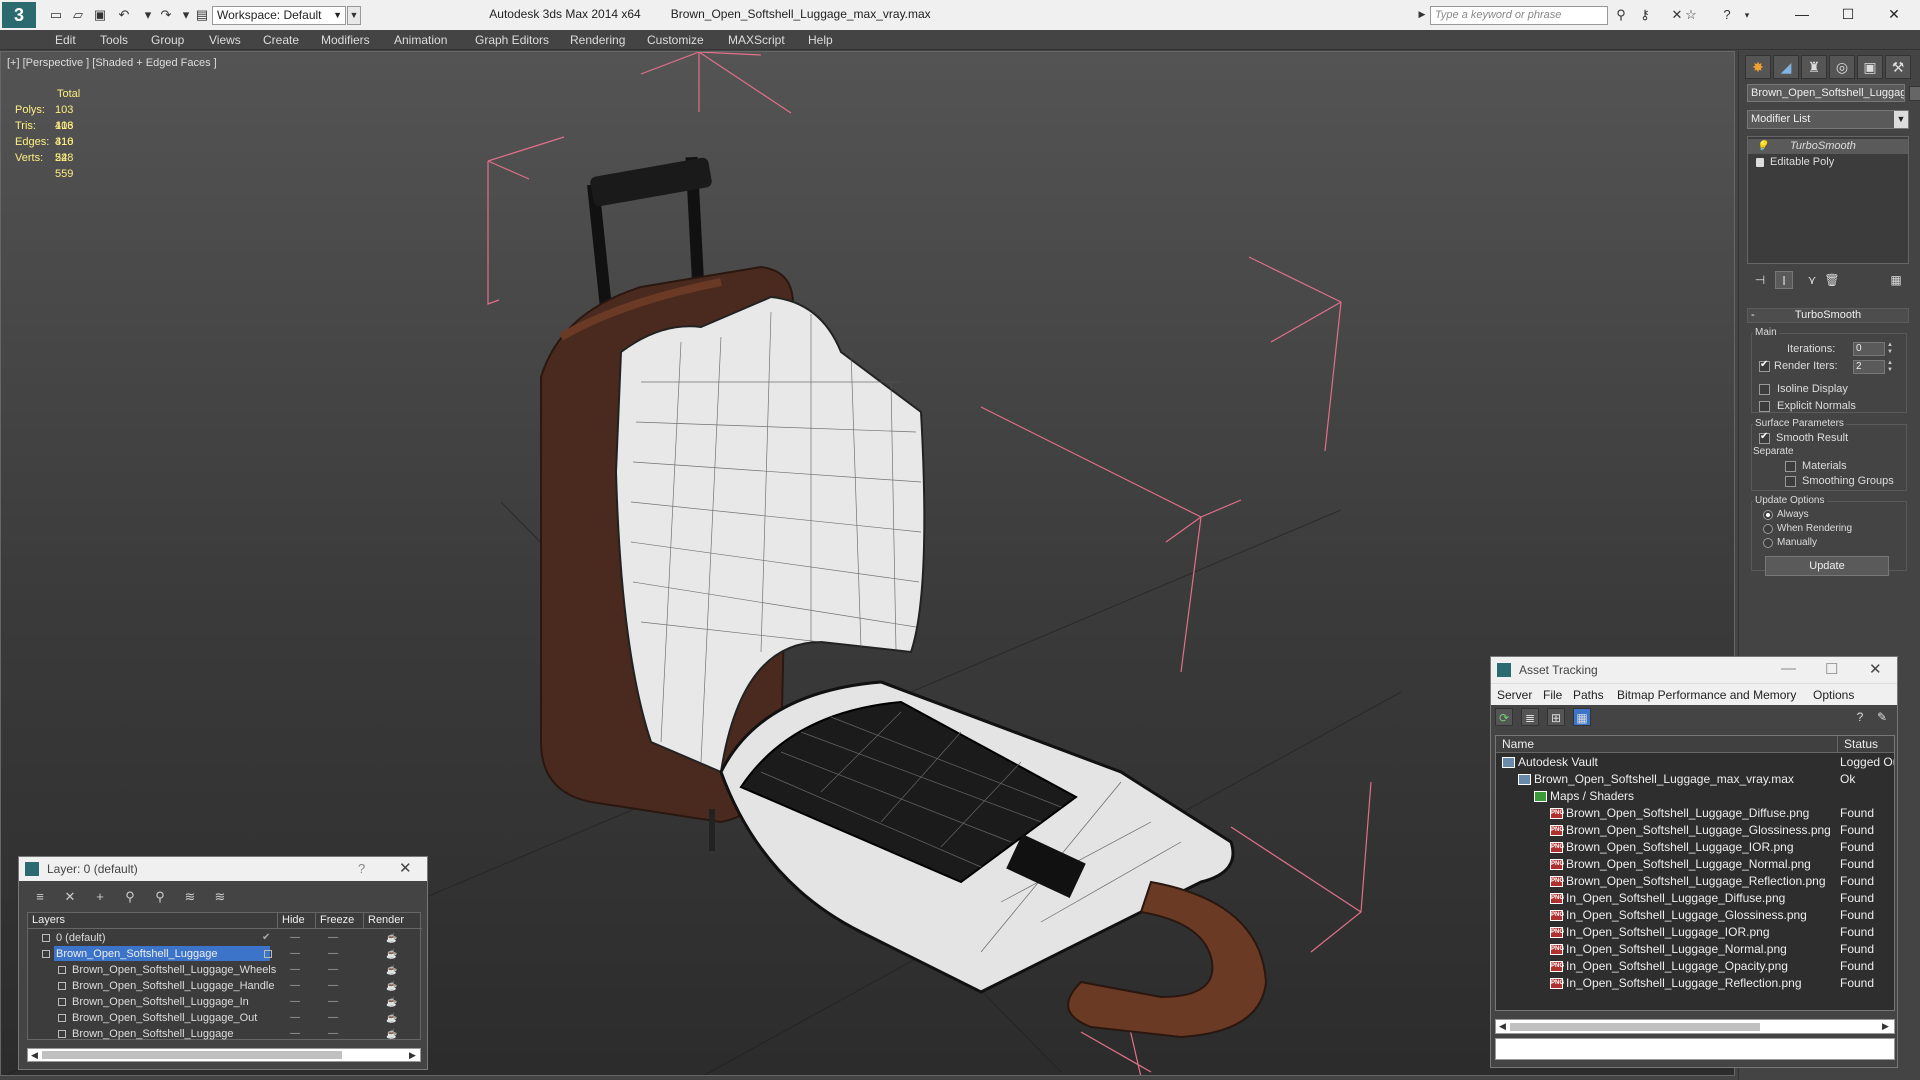 This screenshot has width=1920, height=1080. I want to click on menu-edit: Edit, so click(65, 40).